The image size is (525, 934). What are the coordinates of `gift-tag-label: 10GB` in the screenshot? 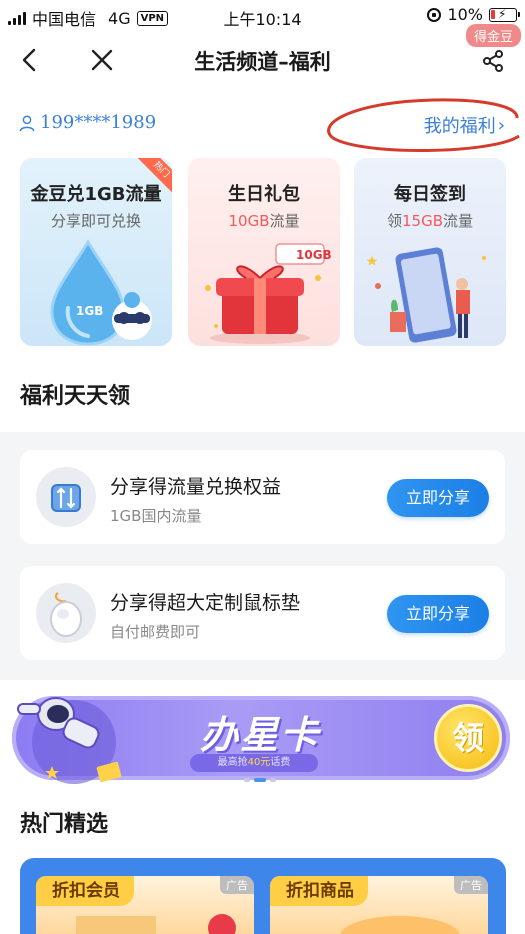 It's located at (314, 255).